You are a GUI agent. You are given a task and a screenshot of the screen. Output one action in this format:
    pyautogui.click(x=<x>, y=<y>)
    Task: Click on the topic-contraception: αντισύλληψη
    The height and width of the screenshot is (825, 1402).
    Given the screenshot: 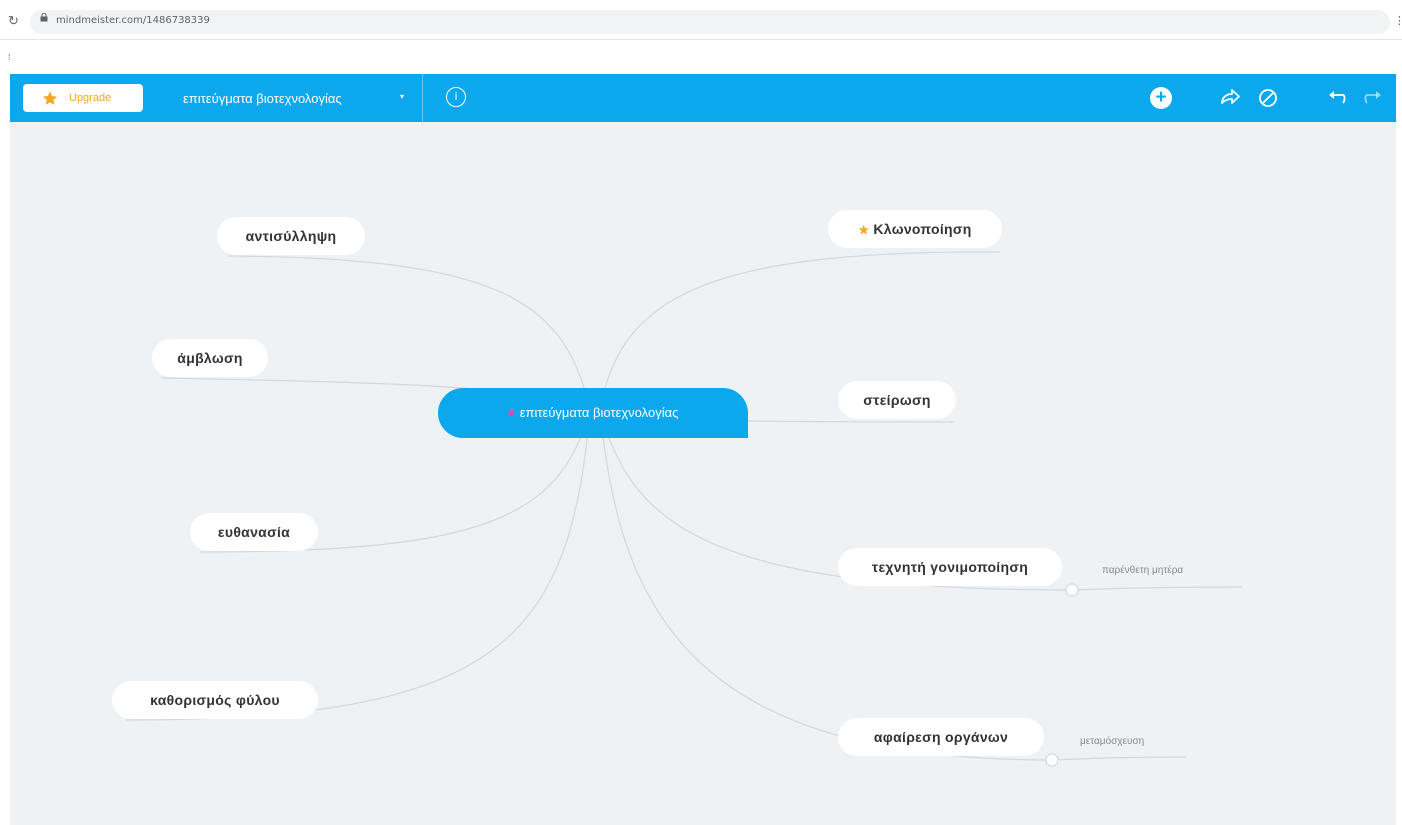 What is the action you would take?
    pyautogui.click(x=291, y=236)
    